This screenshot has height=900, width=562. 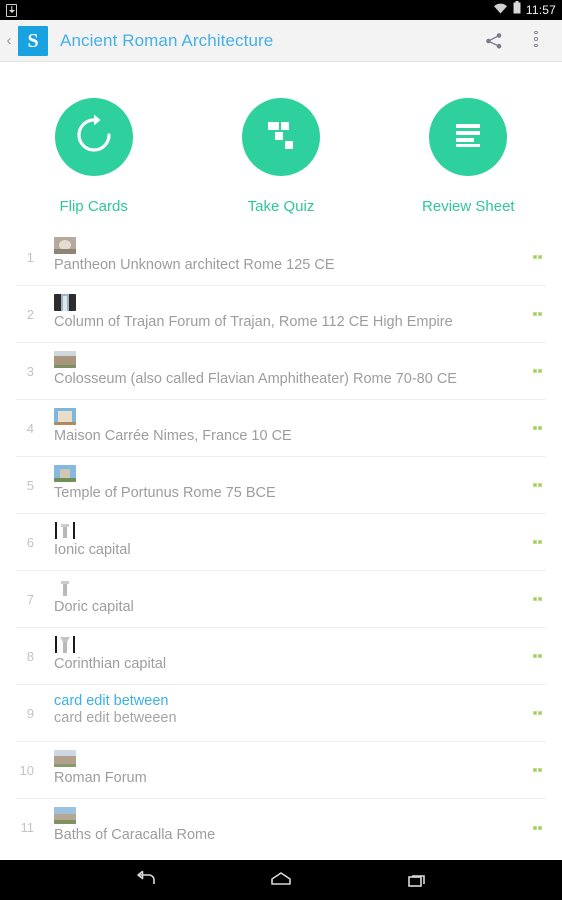 What do you see at coordinates (540, 10) in the screenshot?
I see `status-bar-clock: 11:57` at bounding box center [540, 10].